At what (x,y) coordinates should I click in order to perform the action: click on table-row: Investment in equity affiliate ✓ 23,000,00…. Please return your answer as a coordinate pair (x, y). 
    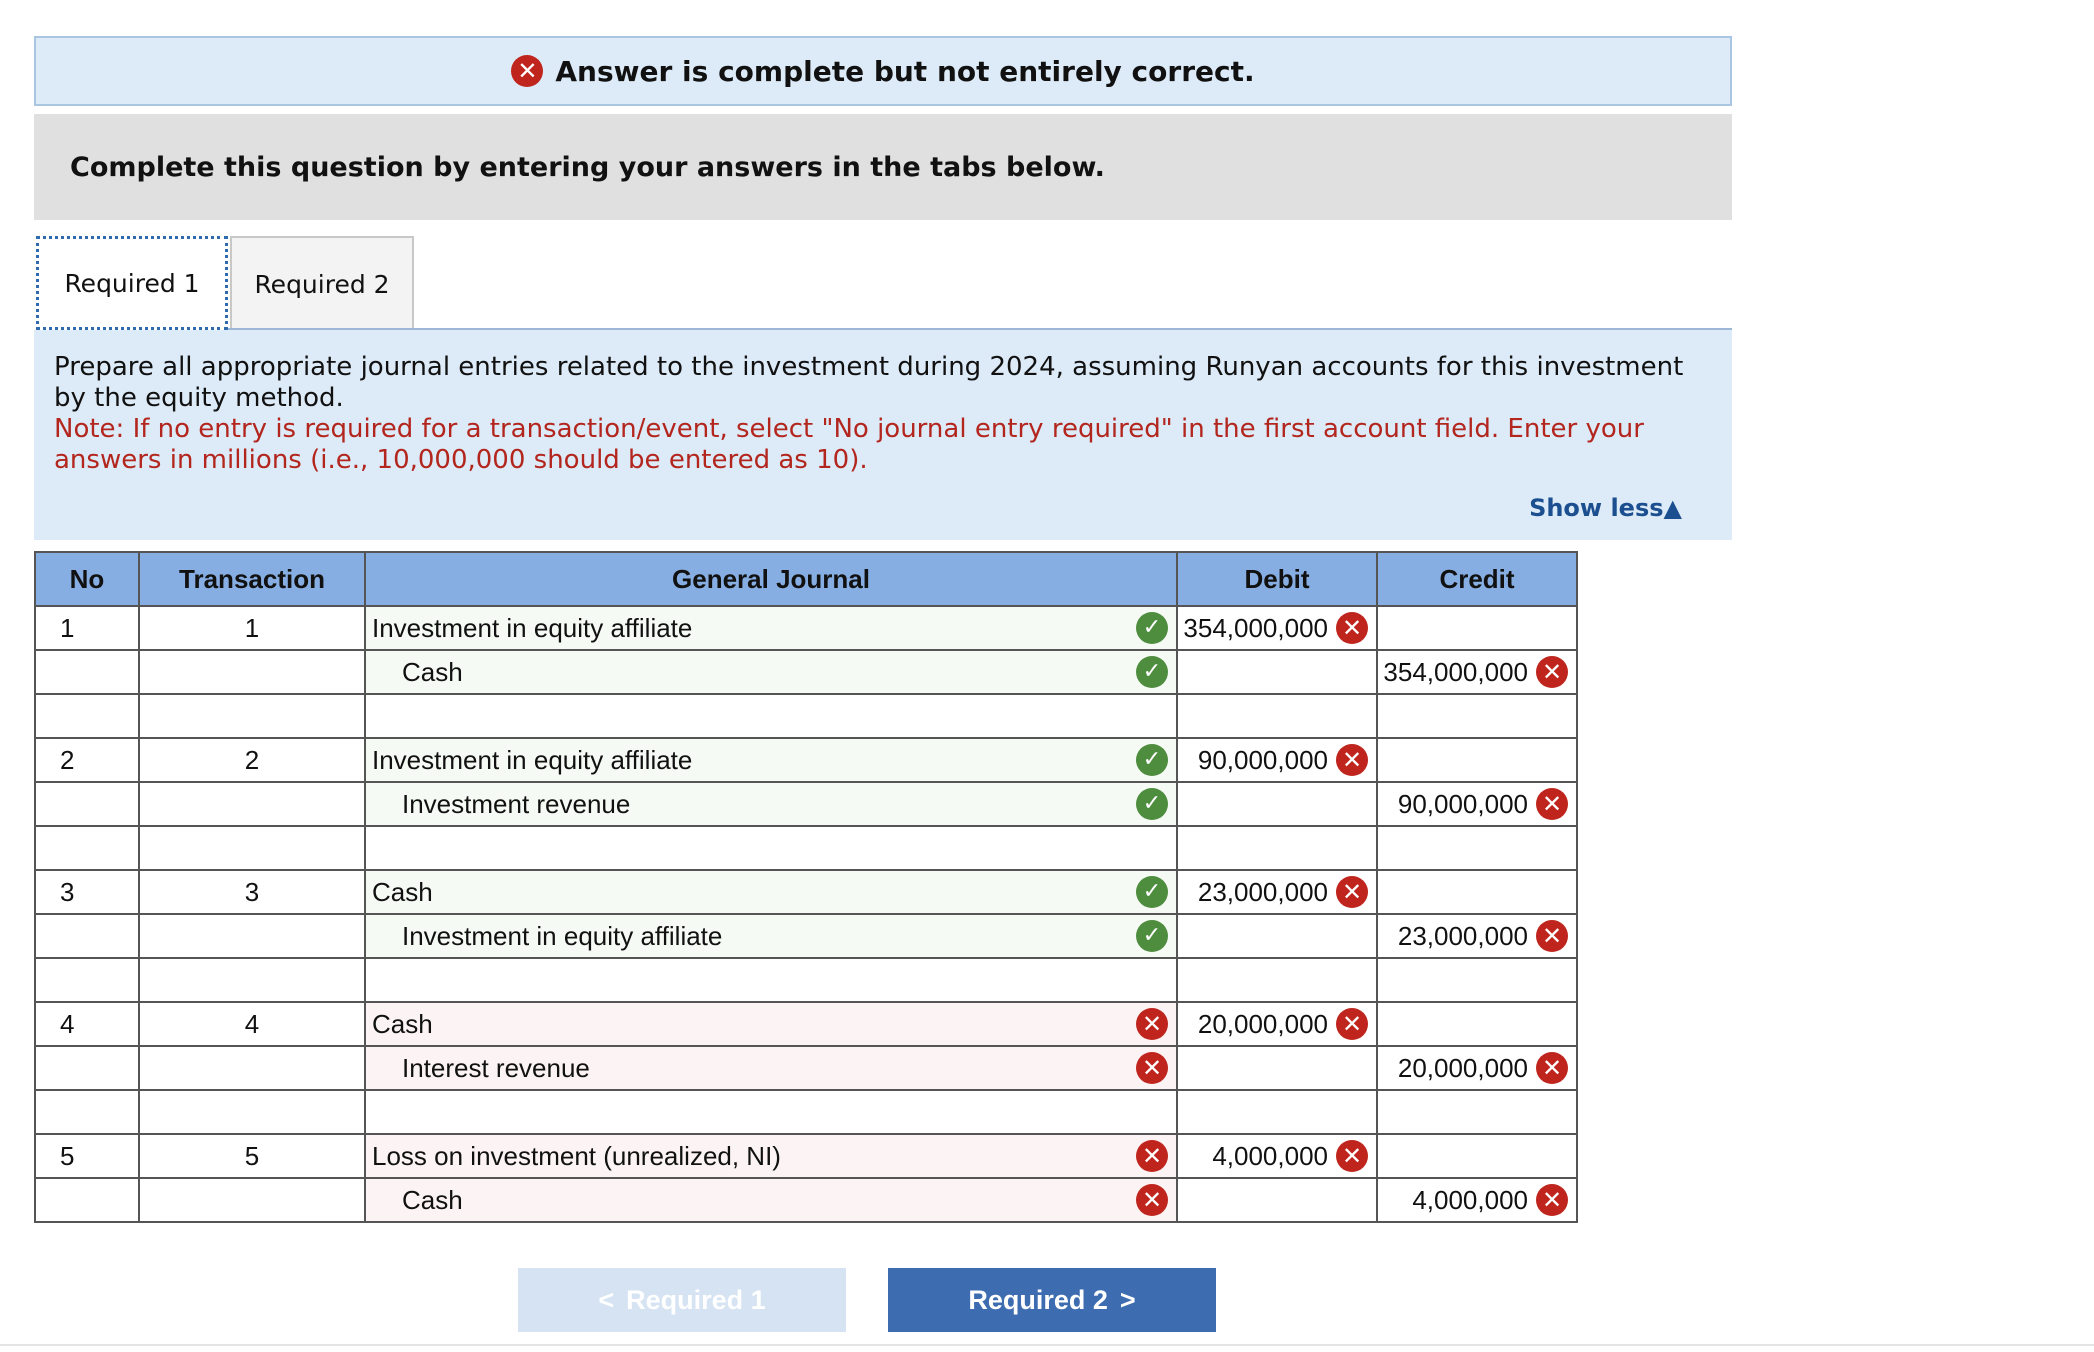
    Looking at the image, I should click on (806, 936).